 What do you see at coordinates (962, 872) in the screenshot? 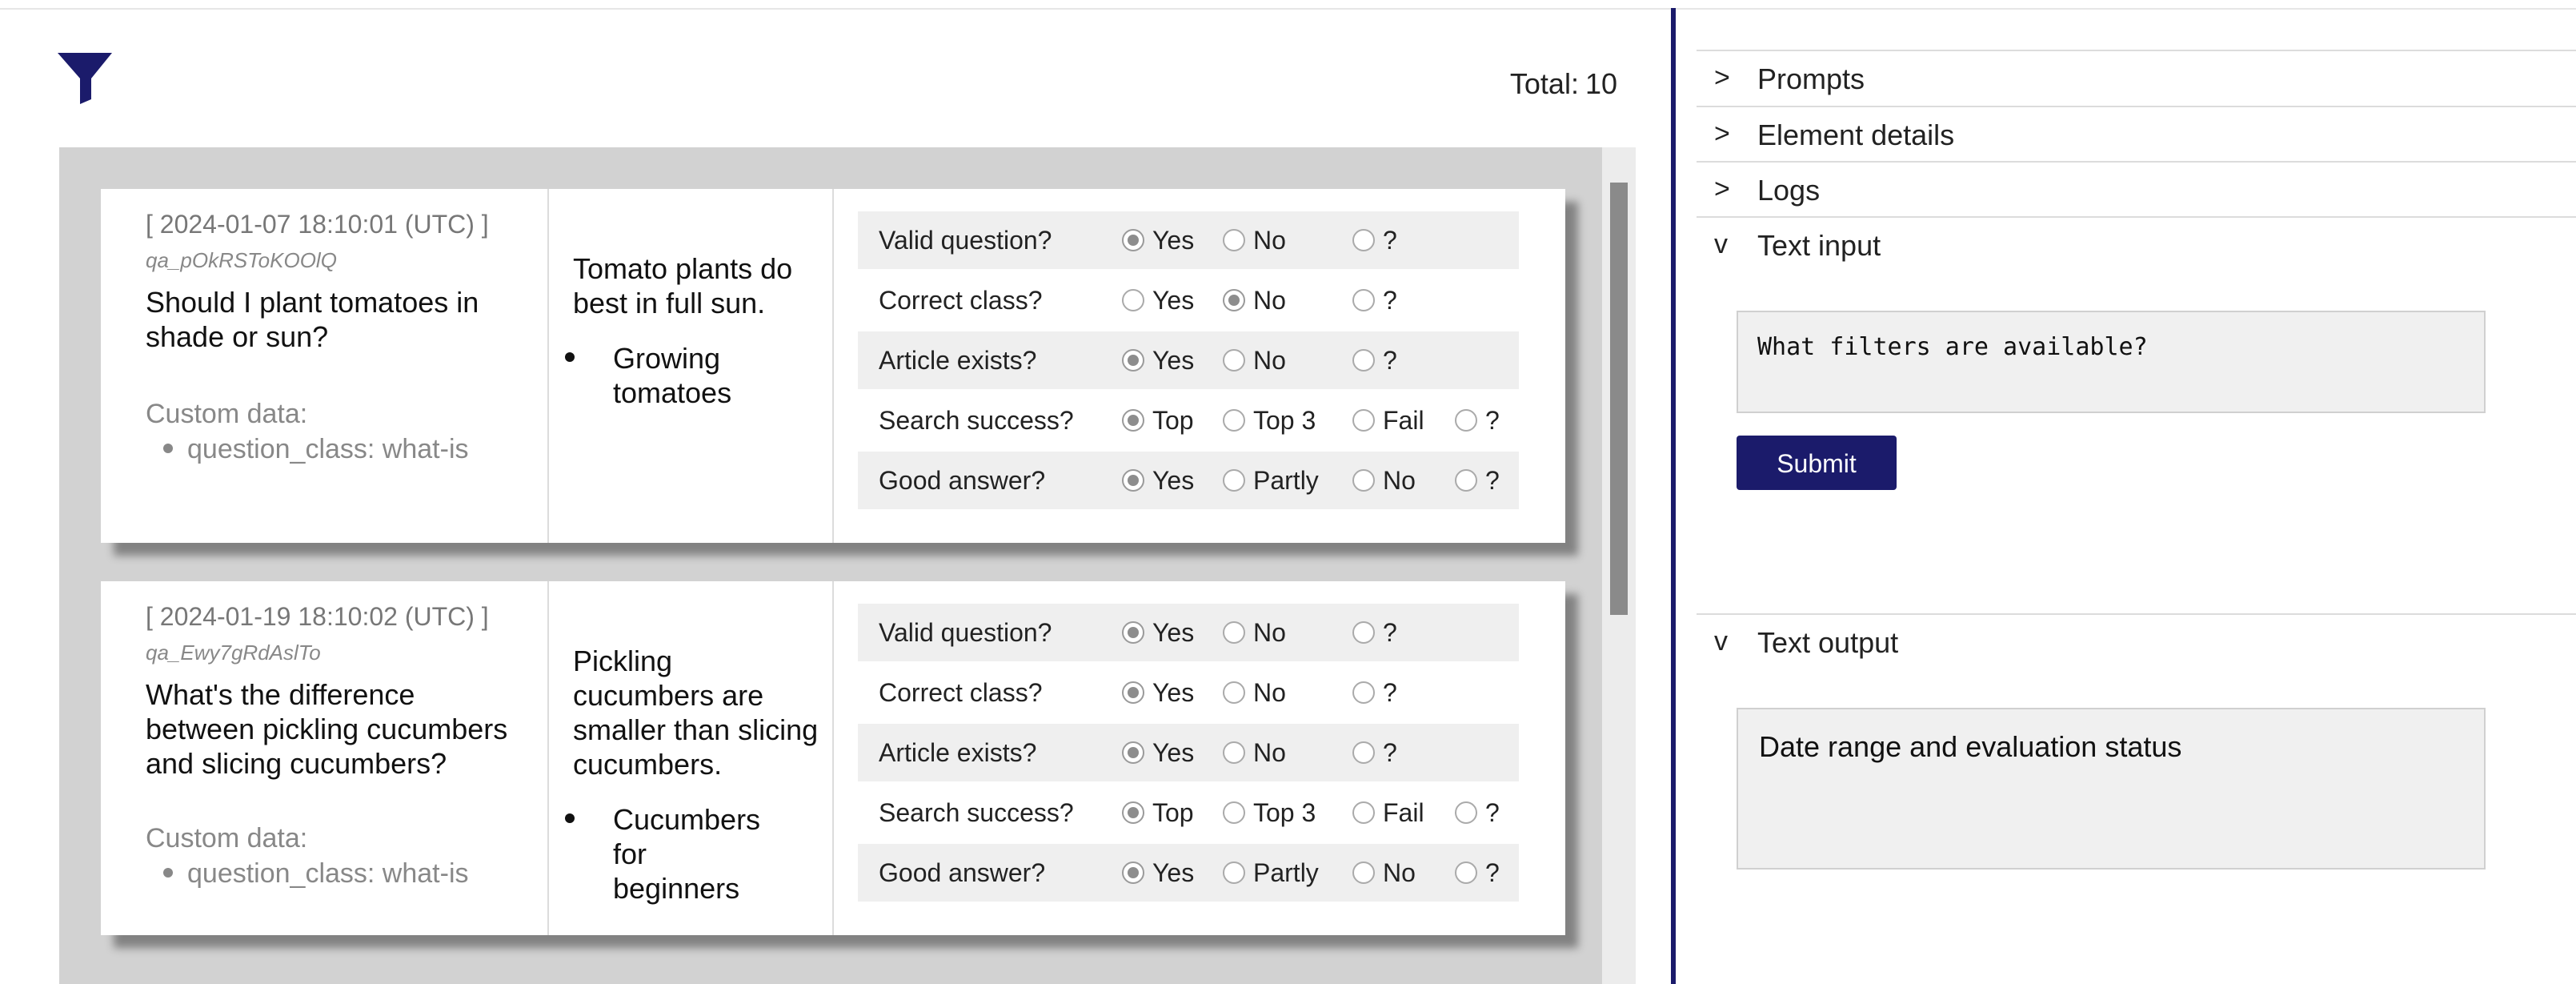
I see `eval-label: Good answer?` at bounding box center [962, 872].